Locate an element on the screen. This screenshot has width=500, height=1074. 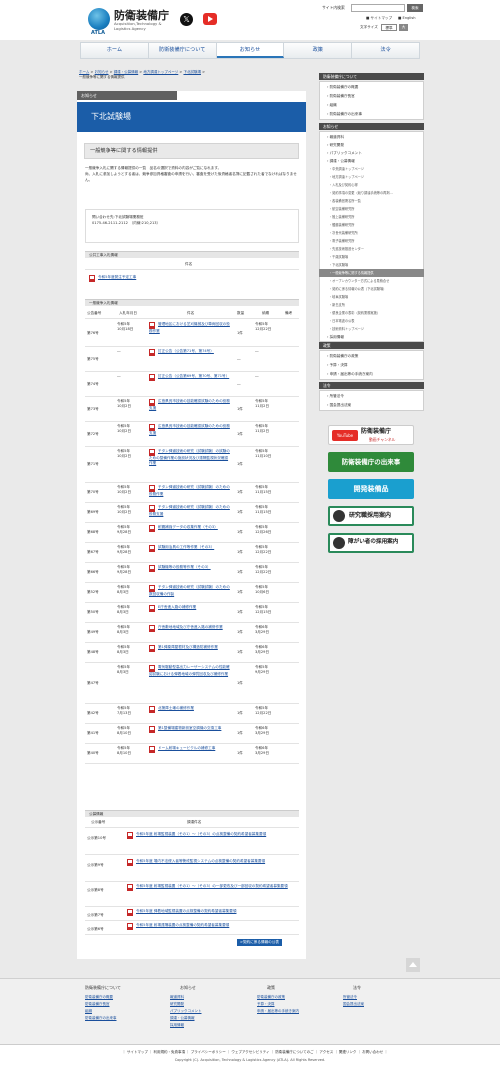
sidebar-item: ・次世代装備研究所 is located at coordinates (371, 233).